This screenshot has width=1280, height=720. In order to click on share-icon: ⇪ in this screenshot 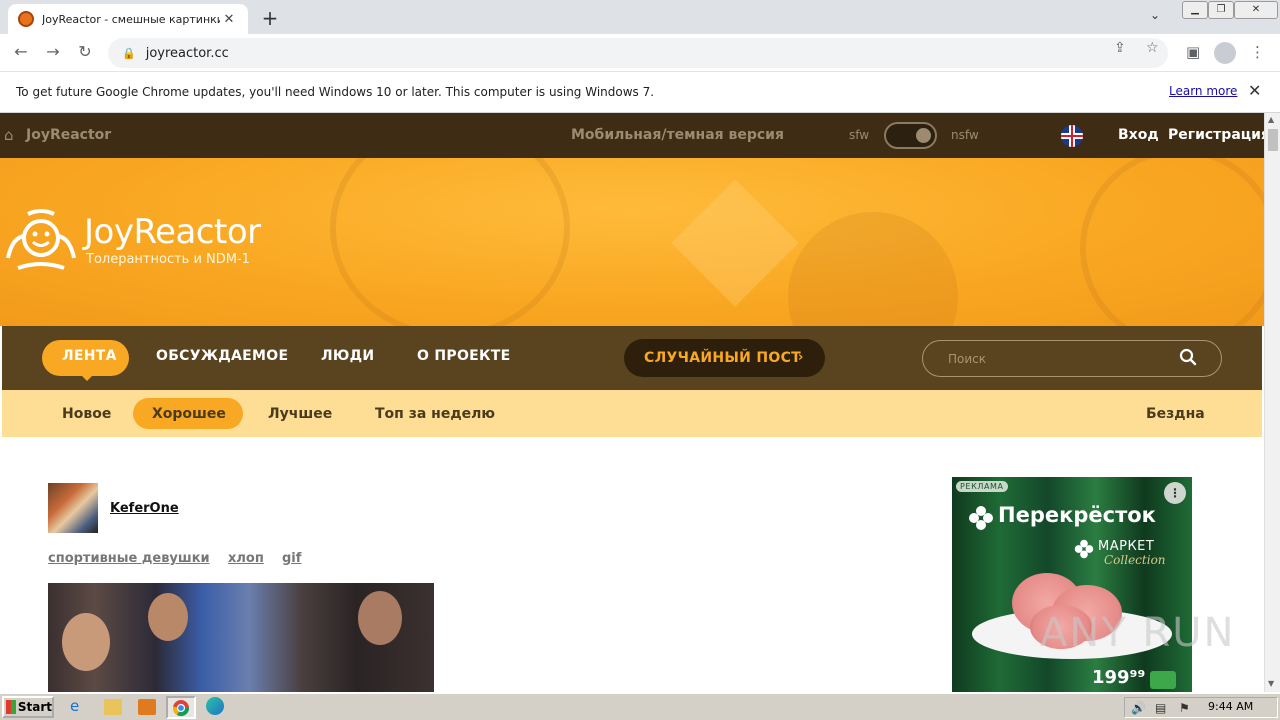, I will do `click(1120, 48)`.